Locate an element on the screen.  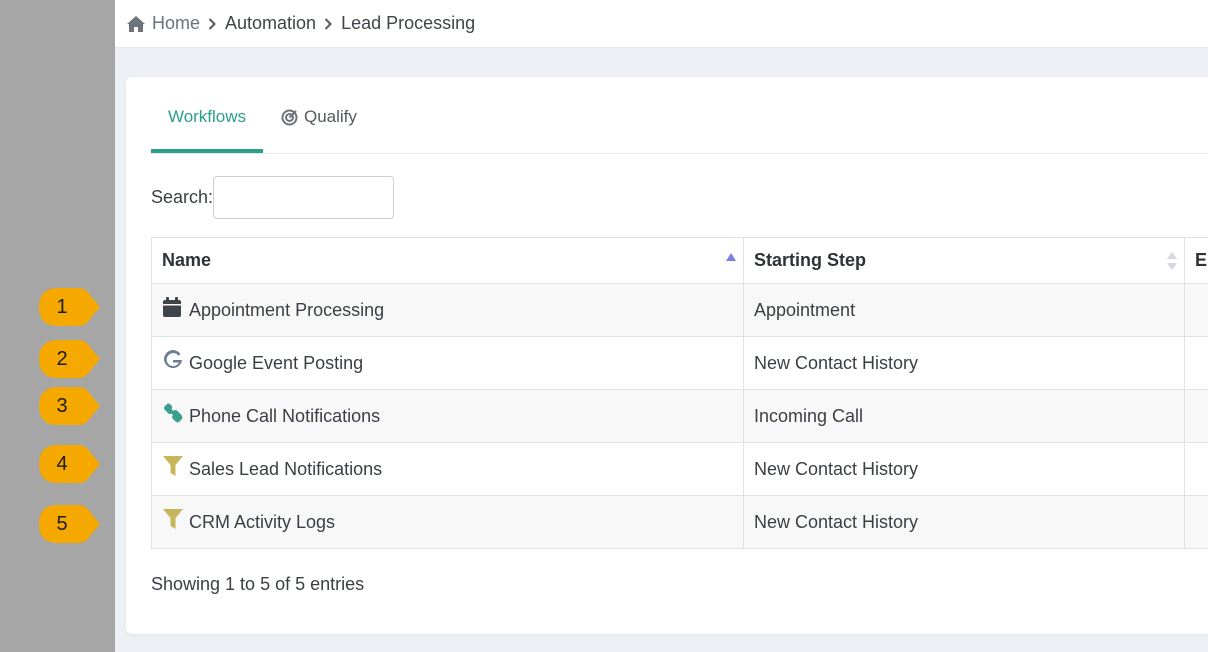
column-header-starting-step: Starting Step is located at coordinates (964, 260).